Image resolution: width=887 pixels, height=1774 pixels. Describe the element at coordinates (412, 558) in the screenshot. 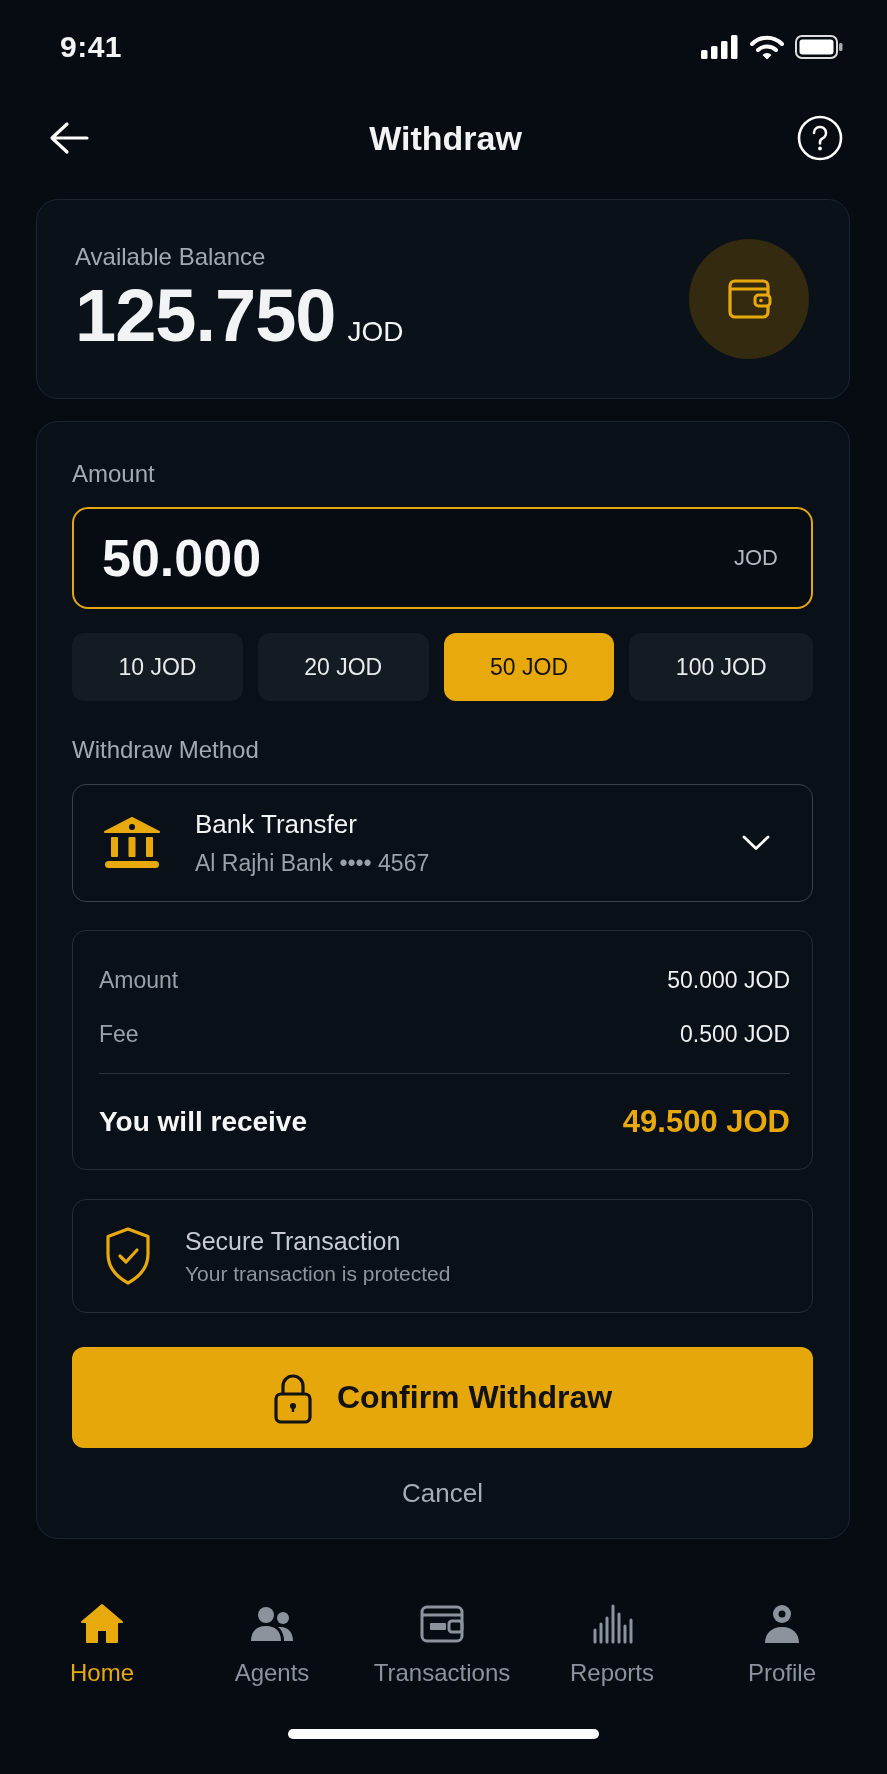

I see `amount-input: 50.000` at that location.